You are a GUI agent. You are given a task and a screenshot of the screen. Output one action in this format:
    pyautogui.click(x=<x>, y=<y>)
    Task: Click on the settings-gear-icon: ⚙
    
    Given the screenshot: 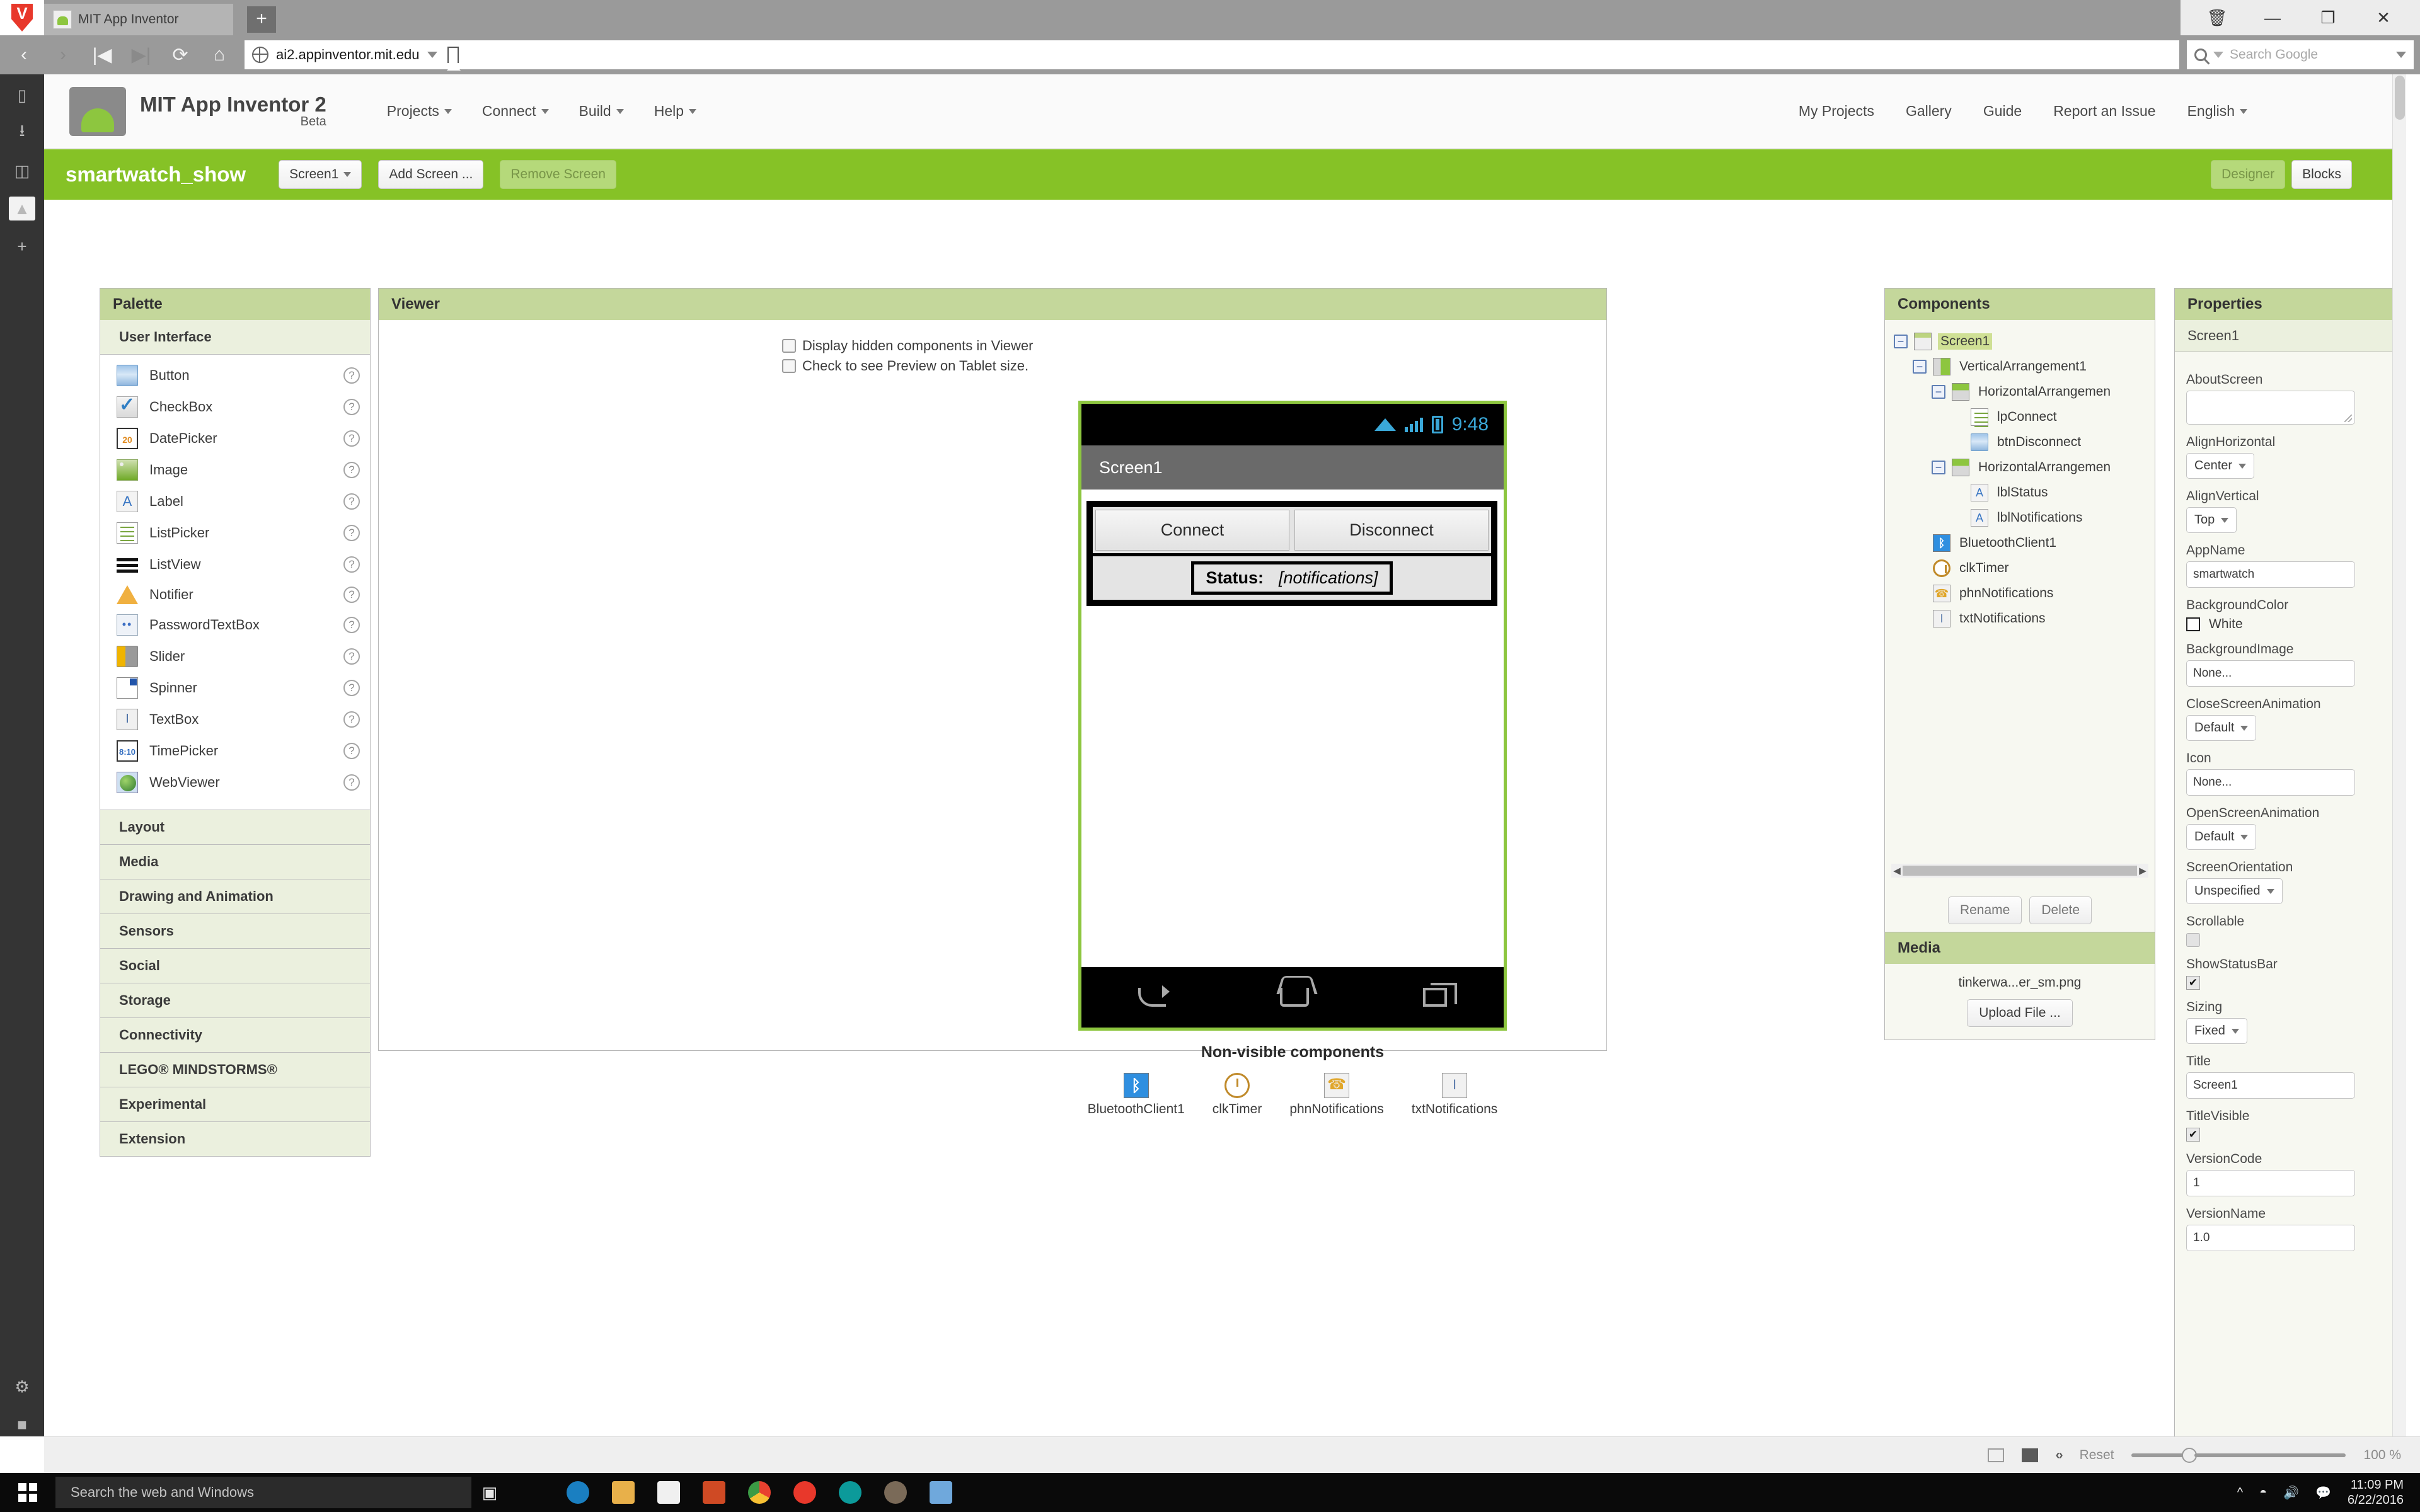 What is the action you would take?
    pyautogui.click(x=22, y=1387)
    